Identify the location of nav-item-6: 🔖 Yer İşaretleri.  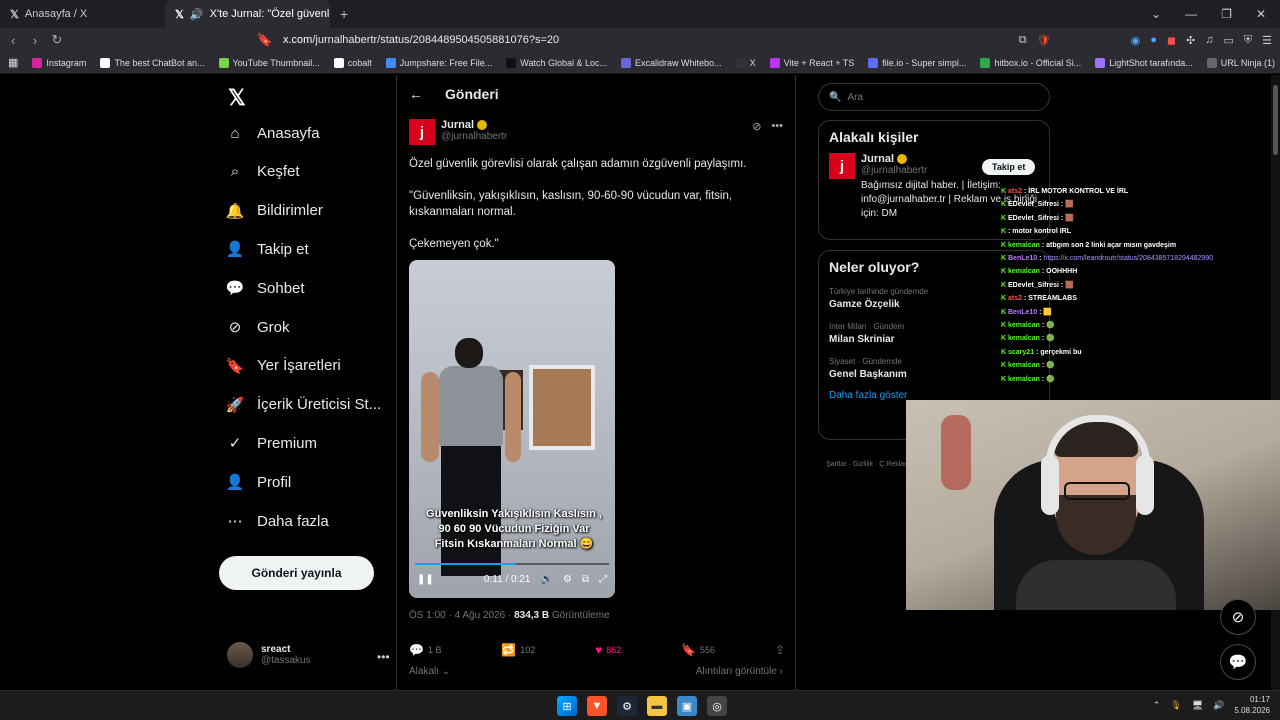
(283, 366).